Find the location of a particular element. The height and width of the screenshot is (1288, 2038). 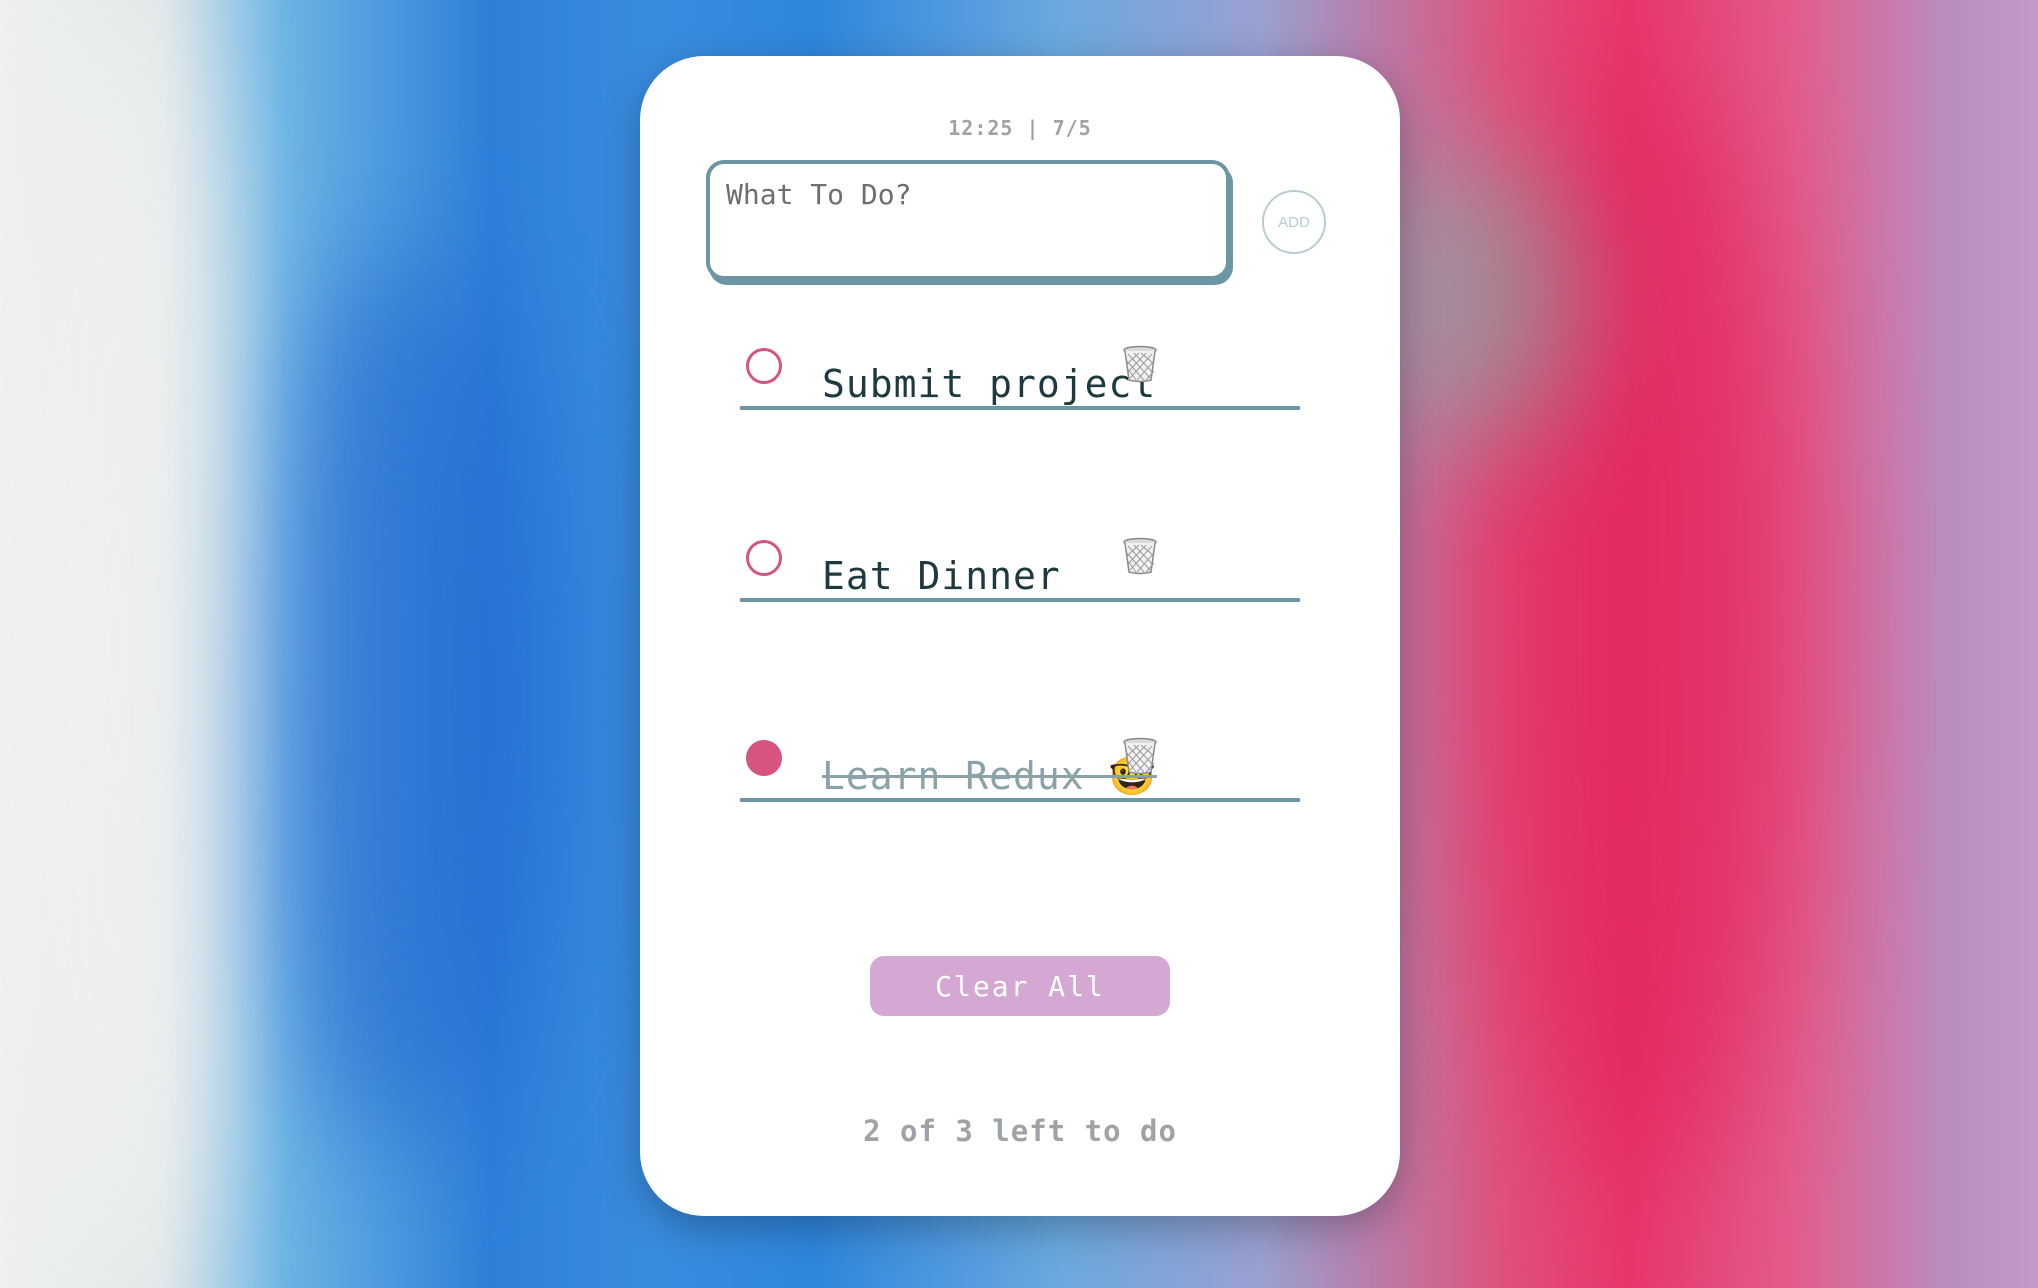

paint-stroke-teal is located at coordinates (1480, 300).